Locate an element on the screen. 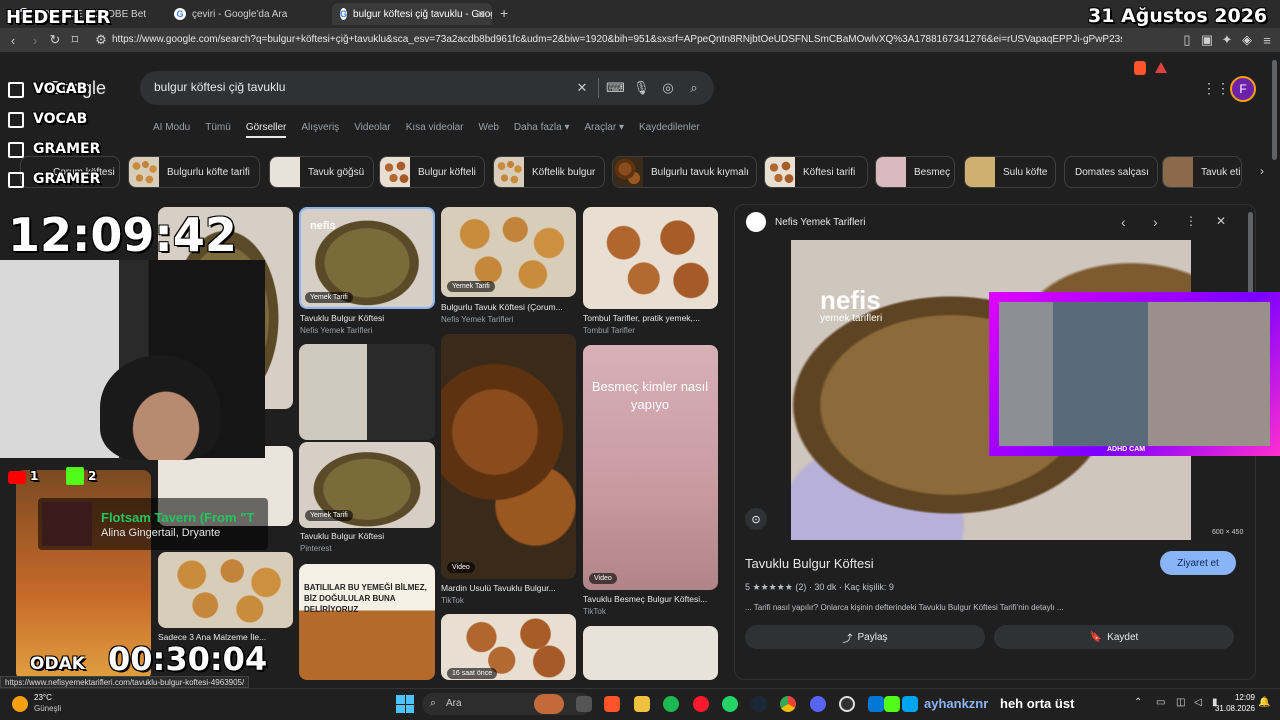 The height and width of the screenshot is (720, 1280). forward-icon: › is located at coordinates (35, 40).